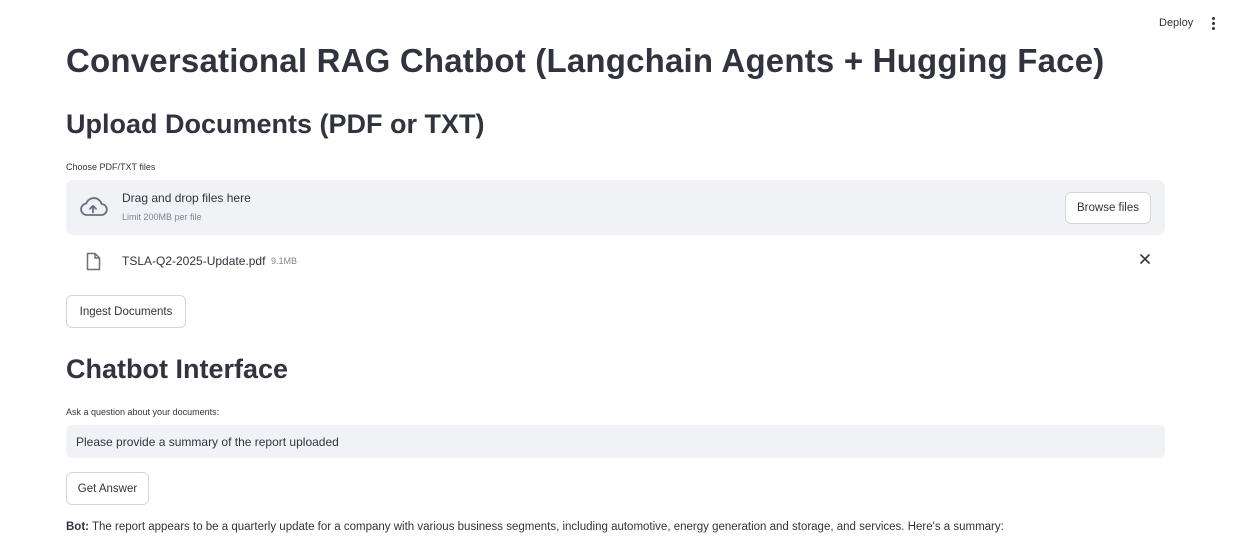 The width and height of the screenshot is (1240, 542). Describe the element at coordinates (615, 262) in the screenshot. I see `uploaded-file-item: TSLA-Q2-2025-Update.pdf 9.1MB` at that location.